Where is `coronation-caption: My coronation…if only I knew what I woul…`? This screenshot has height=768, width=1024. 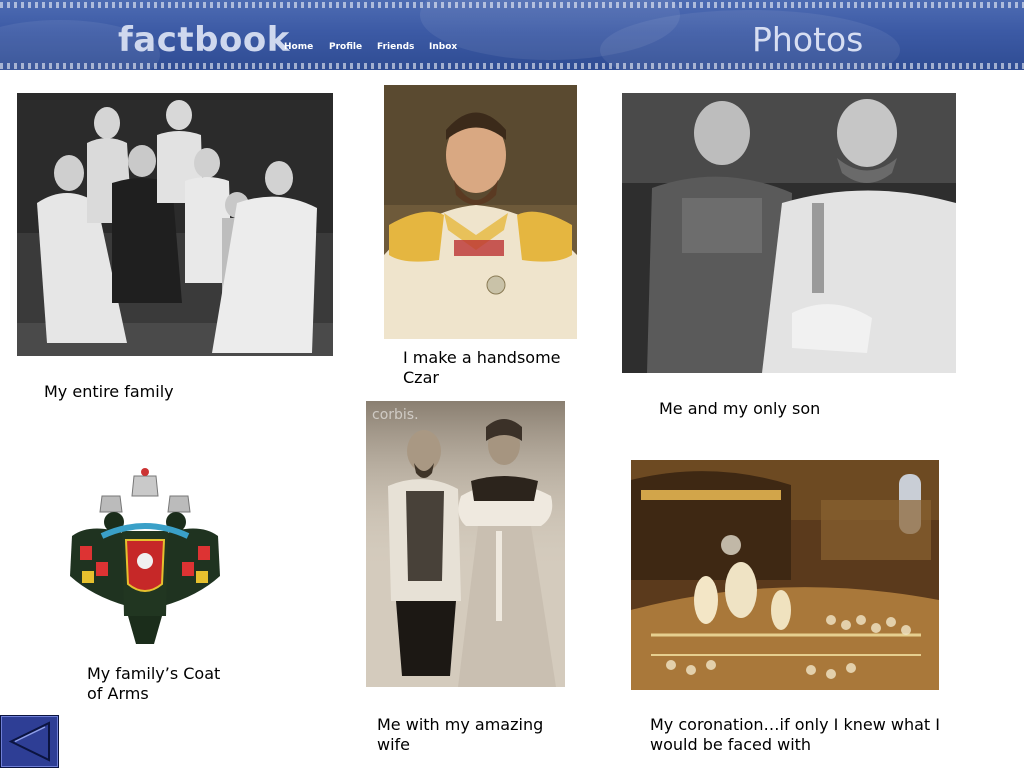
coronation-caption: My coronation…if only I knew what I woul… is located at coordinates (795, 734).